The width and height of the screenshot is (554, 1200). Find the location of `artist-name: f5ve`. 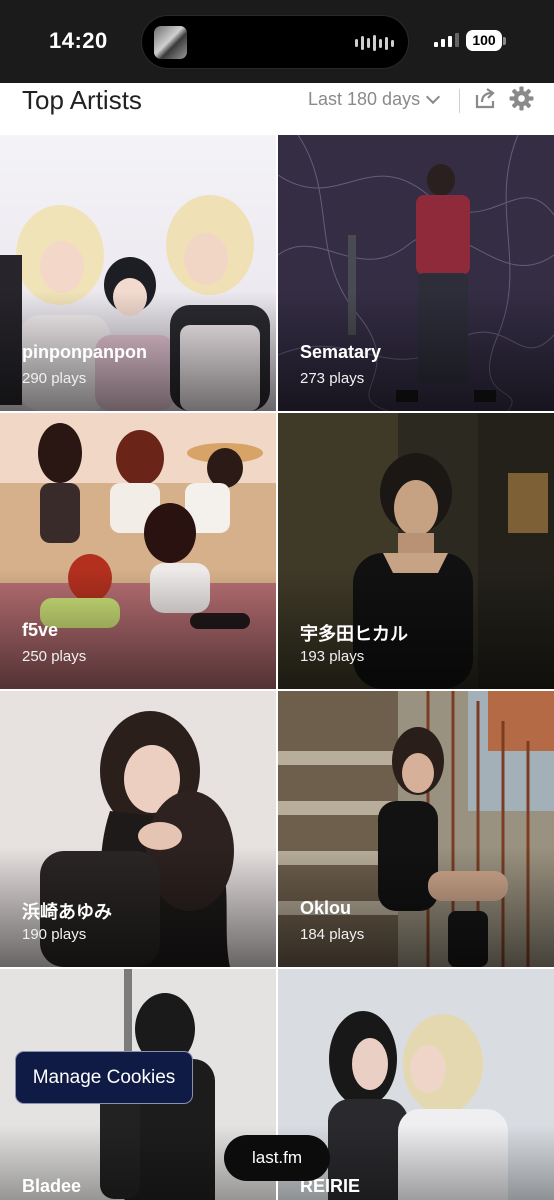

artist-name: f5ve is located at coordinates (40, 630).